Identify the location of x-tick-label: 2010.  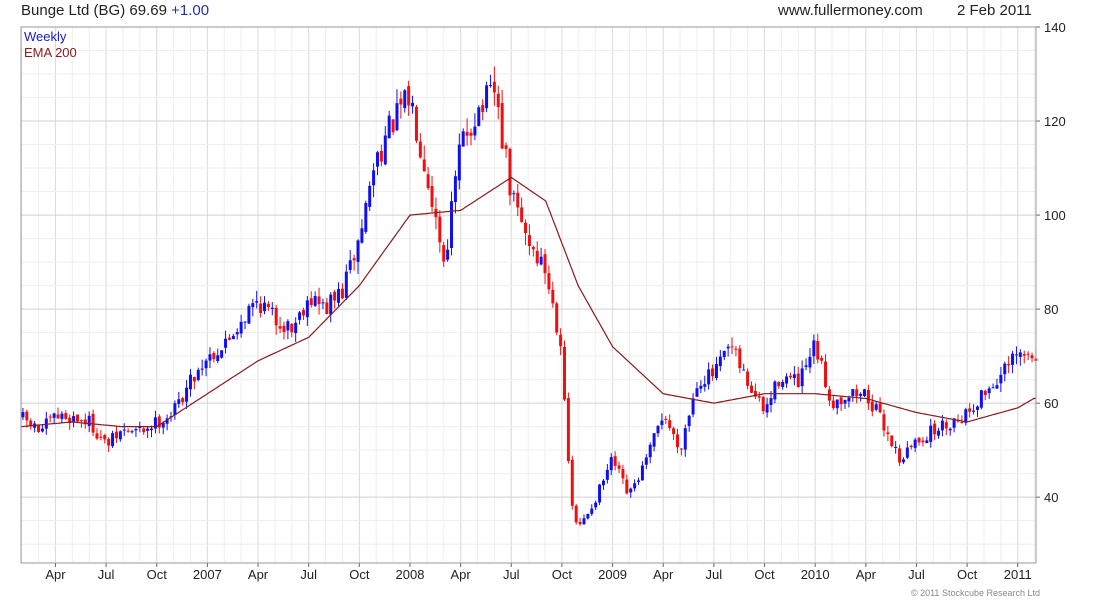
(815, 574).